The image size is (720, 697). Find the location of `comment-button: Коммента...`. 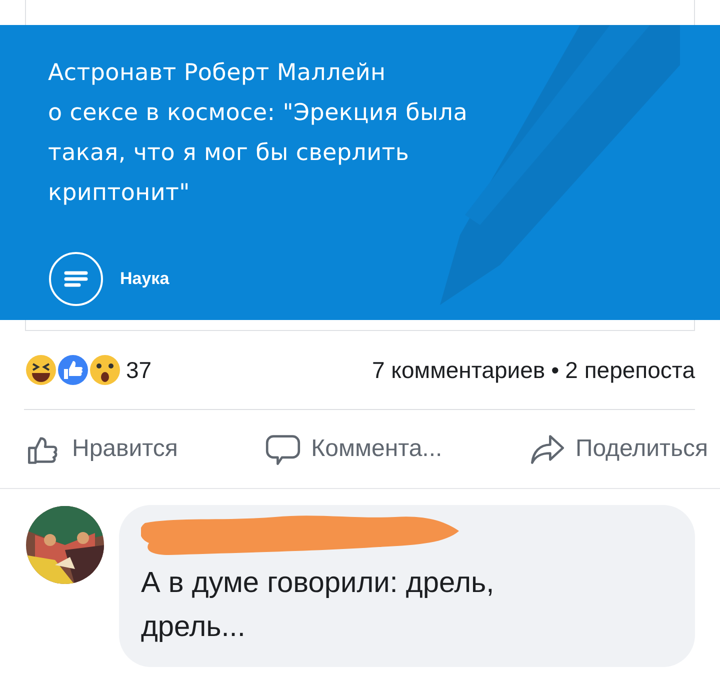

comment-button: Коммента... is located at coordinates (353, 449).